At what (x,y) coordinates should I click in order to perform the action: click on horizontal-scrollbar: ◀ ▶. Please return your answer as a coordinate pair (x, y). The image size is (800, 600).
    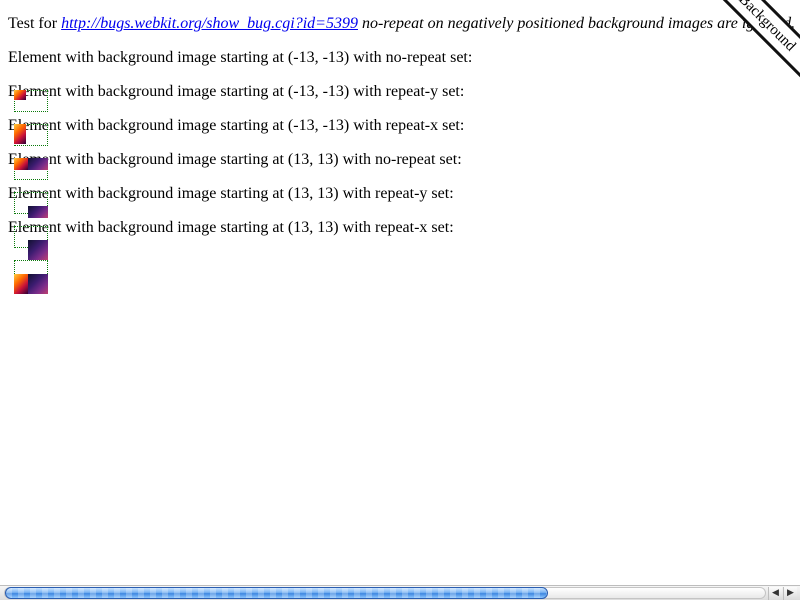
    Looking at the image, I should click on (400, 592).